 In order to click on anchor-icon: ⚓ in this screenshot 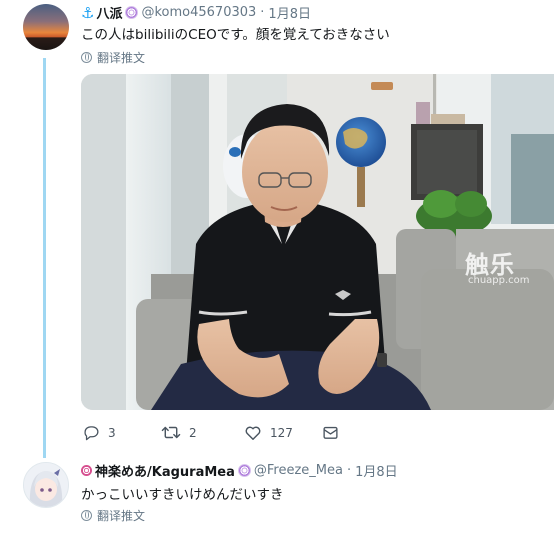, I will do `click(88, 12)`.